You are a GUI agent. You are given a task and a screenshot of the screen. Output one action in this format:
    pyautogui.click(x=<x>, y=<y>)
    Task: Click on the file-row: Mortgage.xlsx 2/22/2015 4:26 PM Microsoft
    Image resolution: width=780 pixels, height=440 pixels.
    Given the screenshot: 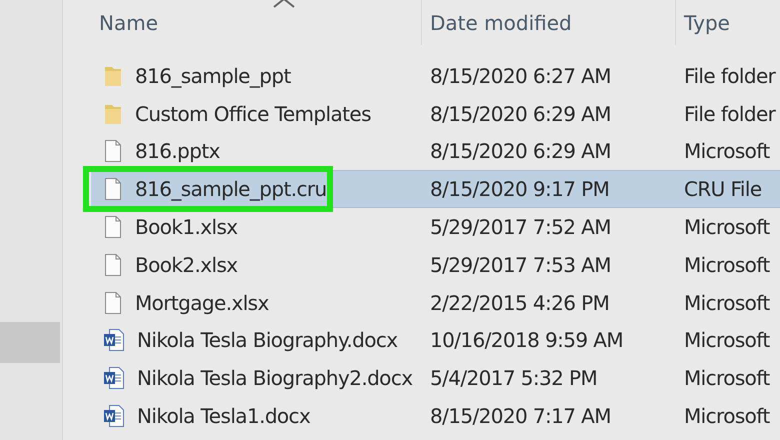 What is the action you would take?
    pyautogui.click(x=435, y=303)
    